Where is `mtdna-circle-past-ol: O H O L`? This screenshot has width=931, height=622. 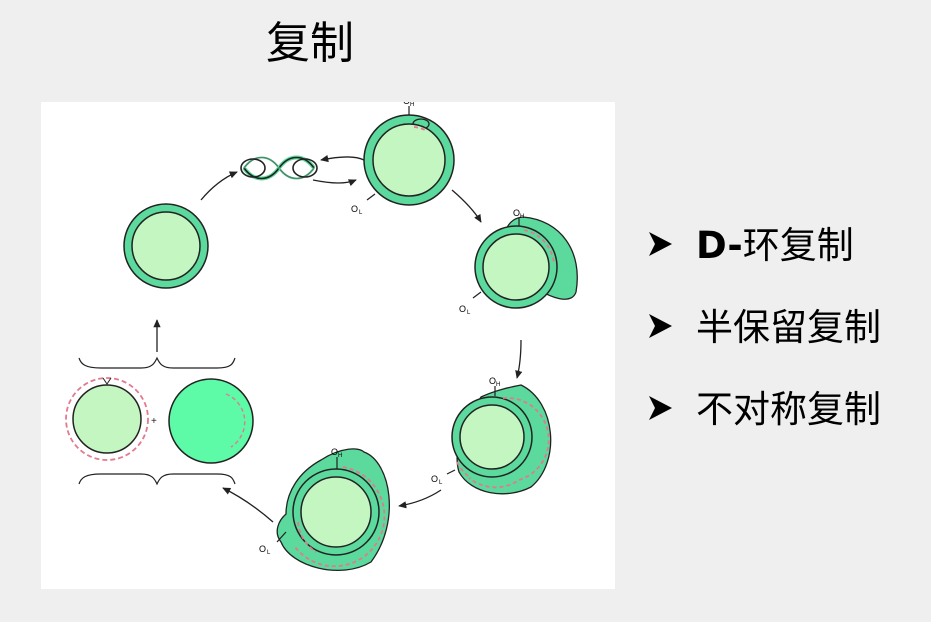 mtdna-circle-past-ol: O H O L is located at coordinates (491, 435).